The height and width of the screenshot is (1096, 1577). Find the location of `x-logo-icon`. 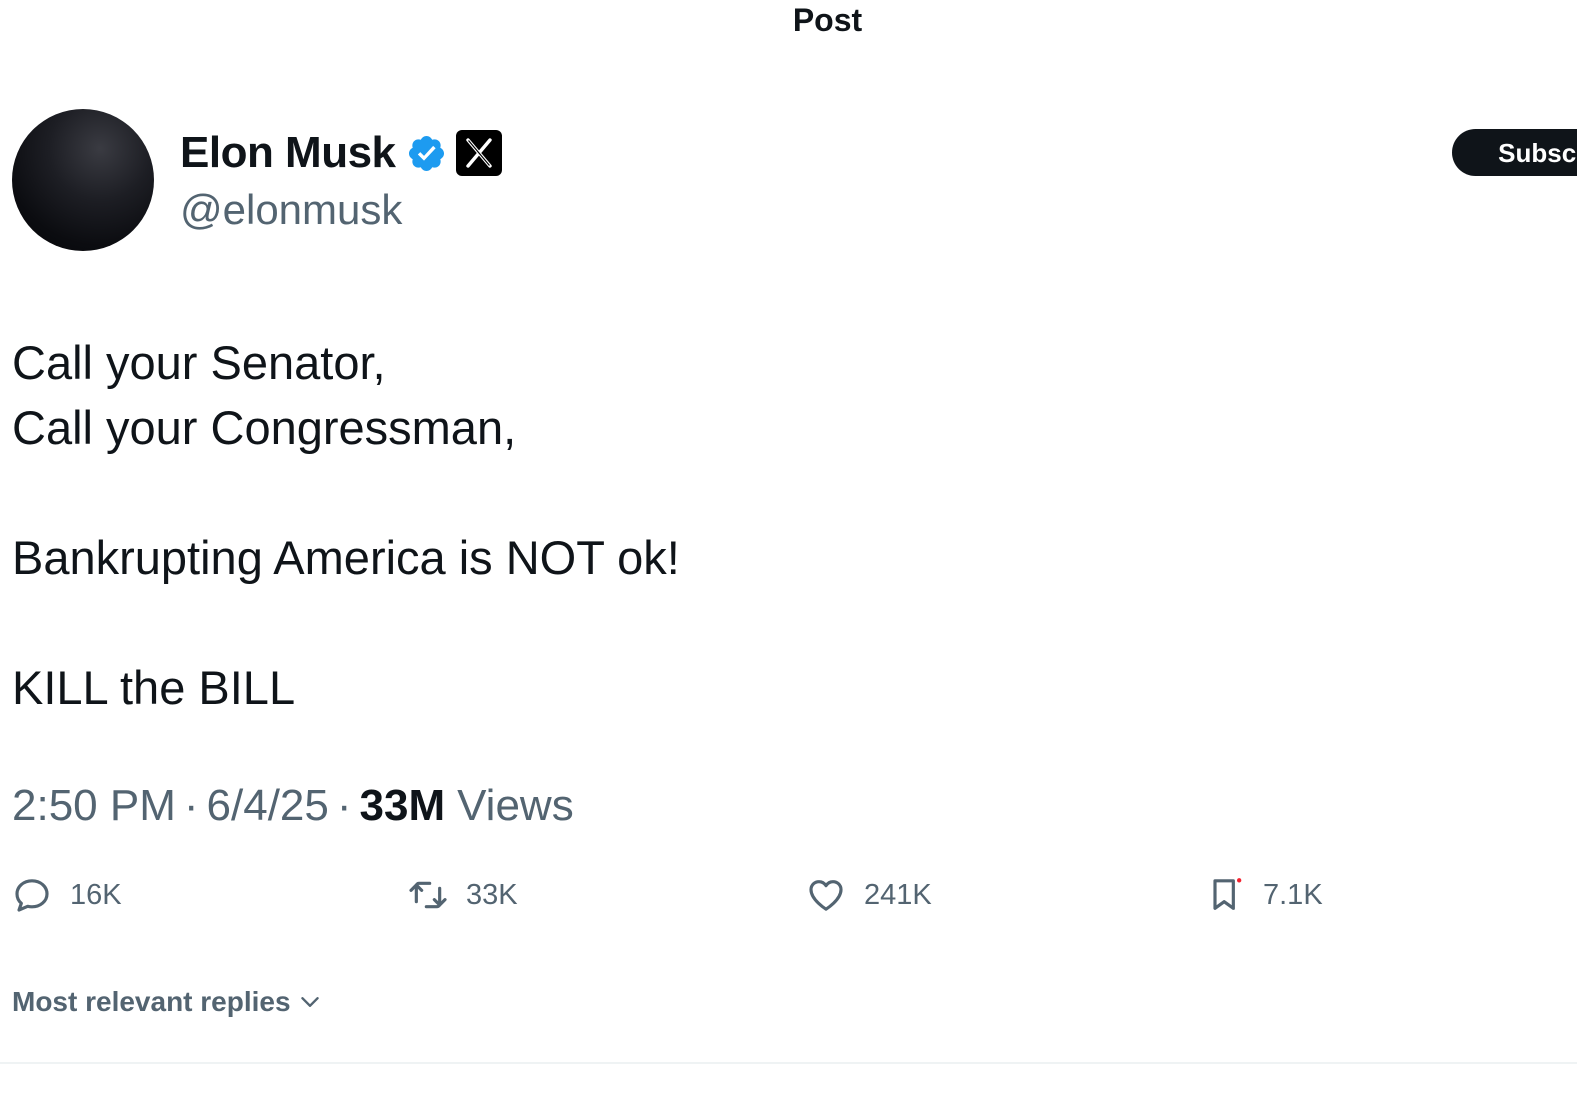

x-logo-icon is located at coordinates (479, 153).